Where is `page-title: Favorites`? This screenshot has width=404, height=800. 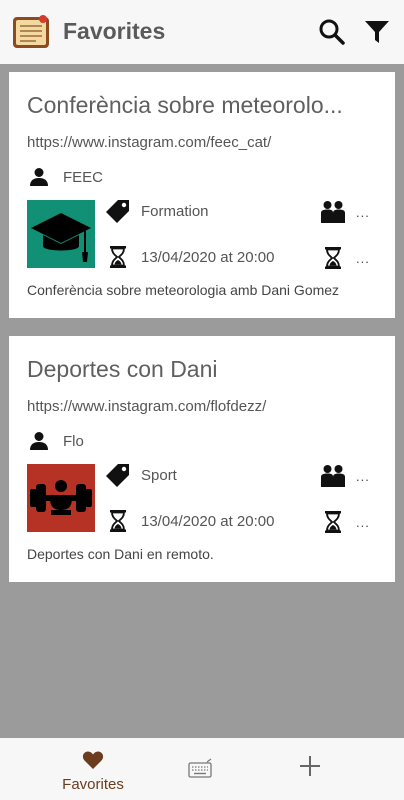
page-title: Favorites is located at coordinates (114, 31).